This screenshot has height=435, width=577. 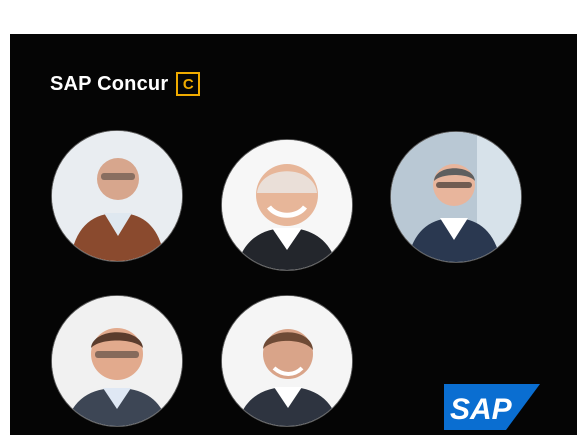 I want to click on brand-name: SAP Concur, so click(x=109, y=83).